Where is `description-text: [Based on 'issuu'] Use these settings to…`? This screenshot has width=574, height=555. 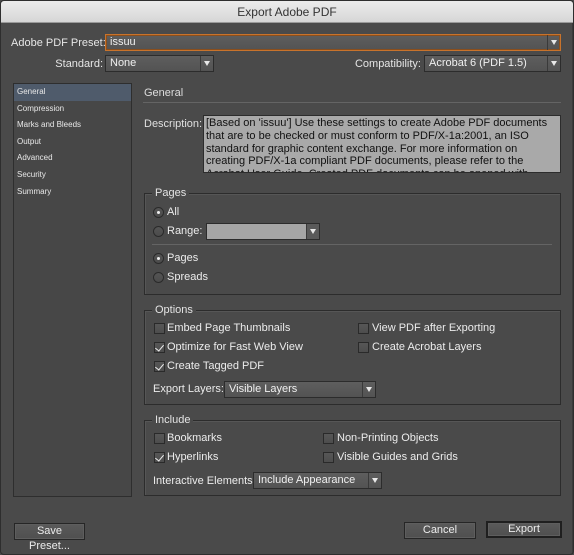
description-text: [Based on 'issuu'] Use these settings to… is located at coordinates (382, 144).